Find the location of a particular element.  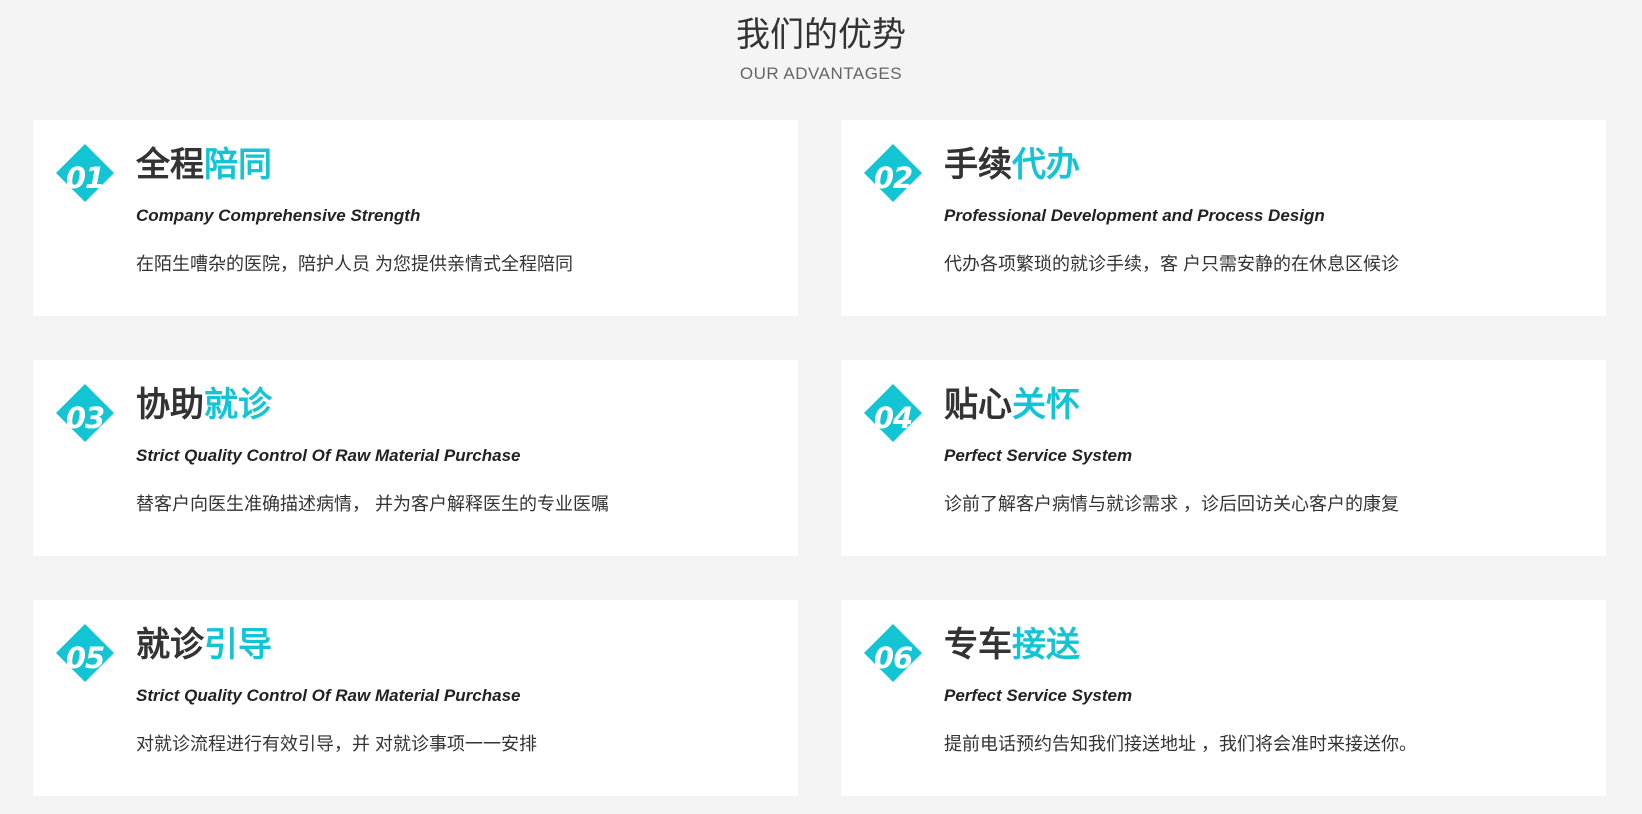

card-title-accent: 接送 is located at coordinates (1046, 645).